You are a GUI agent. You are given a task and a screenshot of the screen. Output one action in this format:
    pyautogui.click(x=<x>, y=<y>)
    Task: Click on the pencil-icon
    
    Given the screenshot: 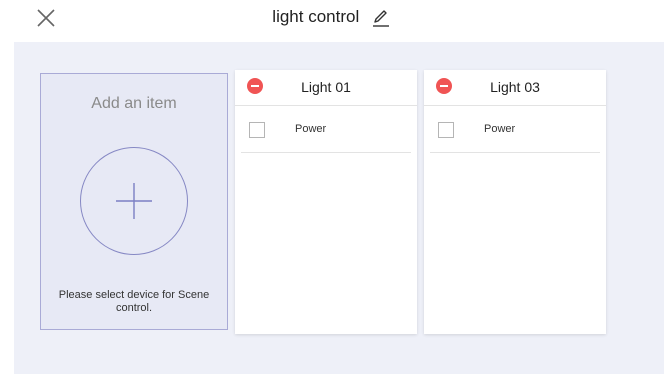 What is the action you would take?
    pyautogui.click(x=380, y=18)
    